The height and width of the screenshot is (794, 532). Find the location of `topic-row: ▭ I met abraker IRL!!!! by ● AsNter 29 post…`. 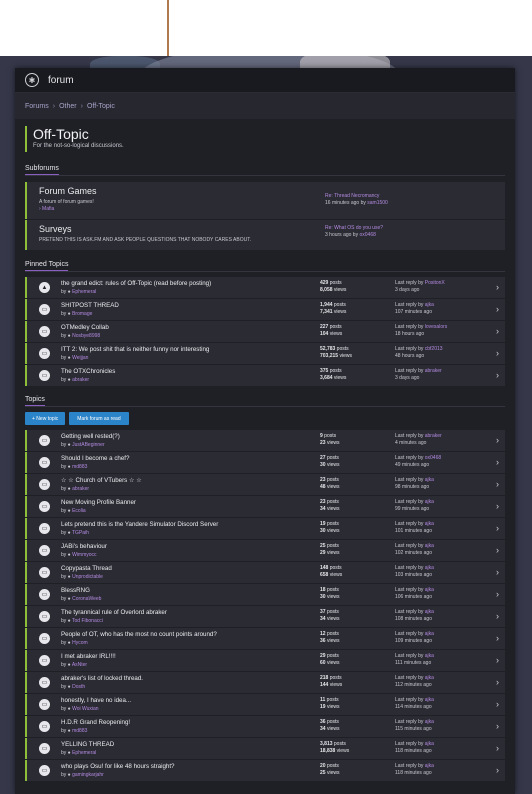

topic-row: ▭ I met abraker IRL!!!! by ● AsNter 29 post… is located at coordinates (265, 660).